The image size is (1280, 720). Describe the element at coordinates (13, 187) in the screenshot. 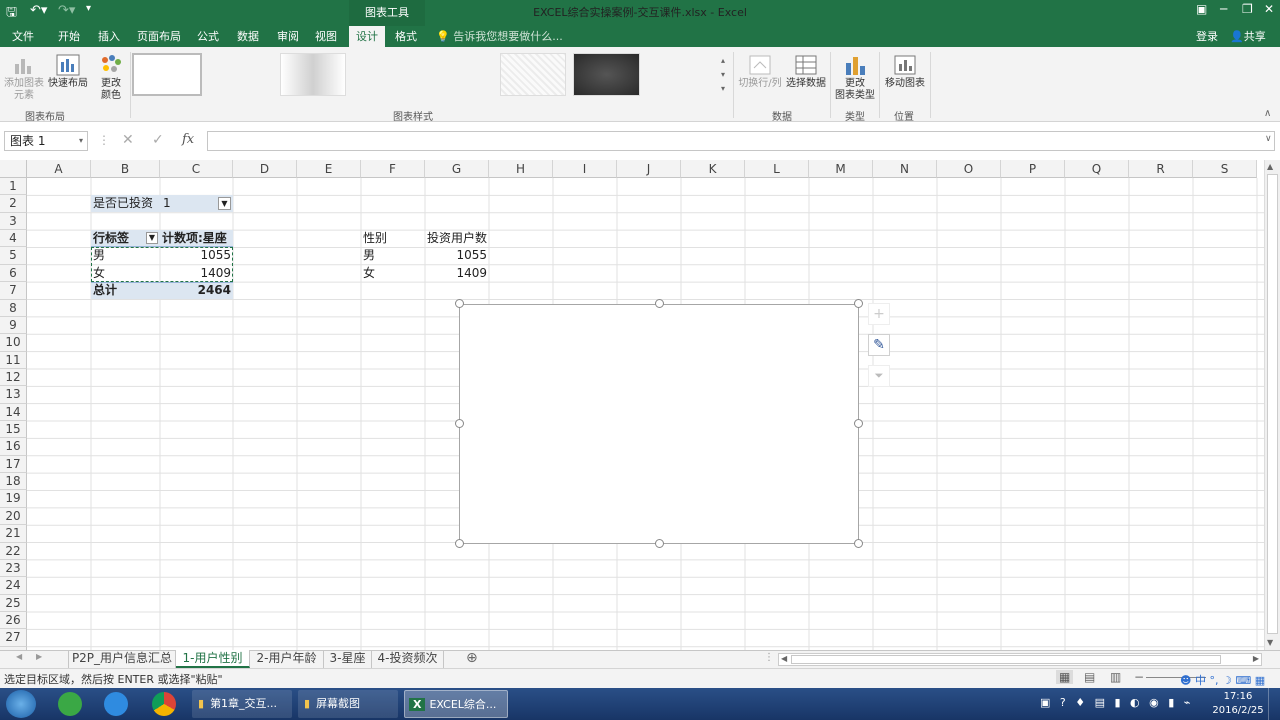

I see `row-header: 1` at that location.